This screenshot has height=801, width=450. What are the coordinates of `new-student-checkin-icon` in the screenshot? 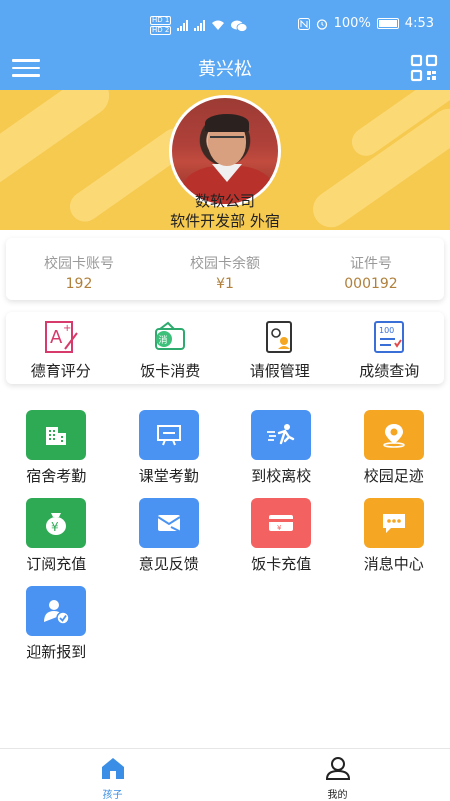 It's located at (56, 611).